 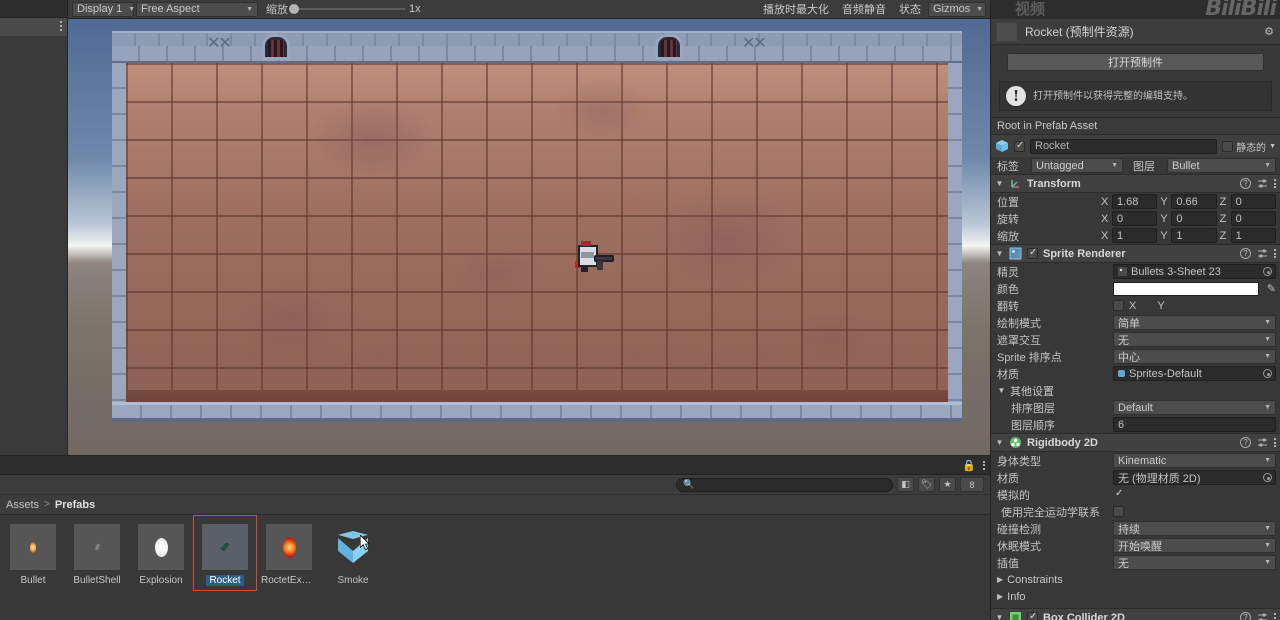 I want to click on search-by-type-icon: ◧, so click(x=905, y=484).